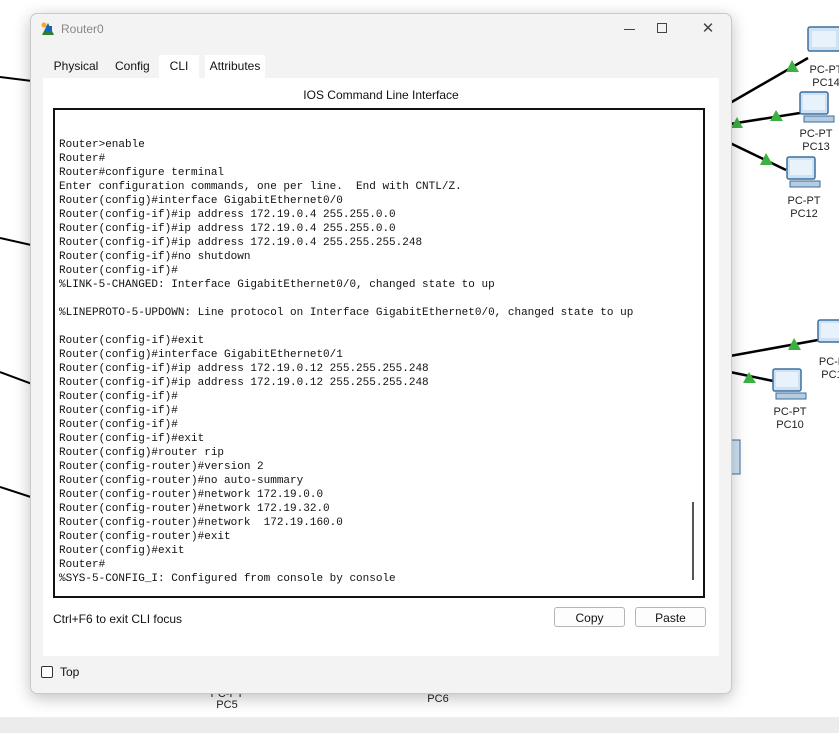 The height and width of the screenshot is (733, 839). What do you see at coordinates (662, 29) in the screenshot?
I see `maximize-button` at bounding box center [662, 29].